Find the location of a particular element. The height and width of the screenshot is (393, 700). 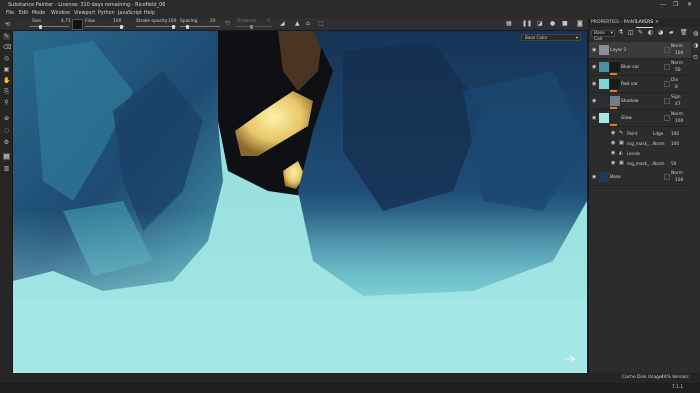

layer-row-base: ◉ Base Norm 100 is located at coordinates (640, 177).